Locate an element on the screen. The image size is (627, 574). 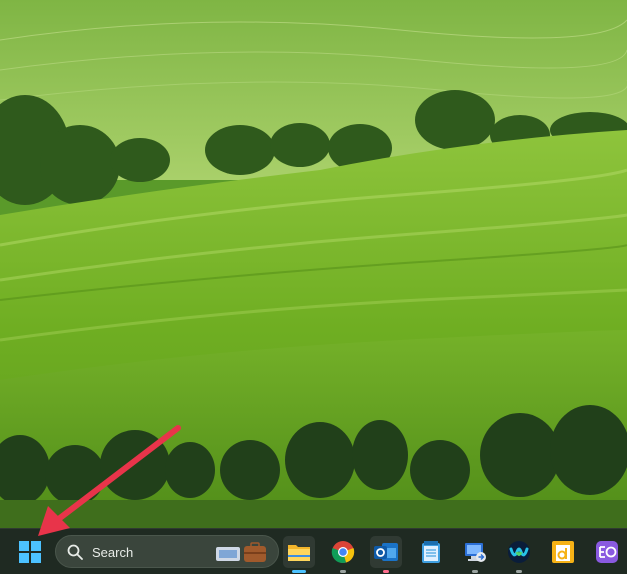
taskbar: Search is located at coordinates (313, 551).